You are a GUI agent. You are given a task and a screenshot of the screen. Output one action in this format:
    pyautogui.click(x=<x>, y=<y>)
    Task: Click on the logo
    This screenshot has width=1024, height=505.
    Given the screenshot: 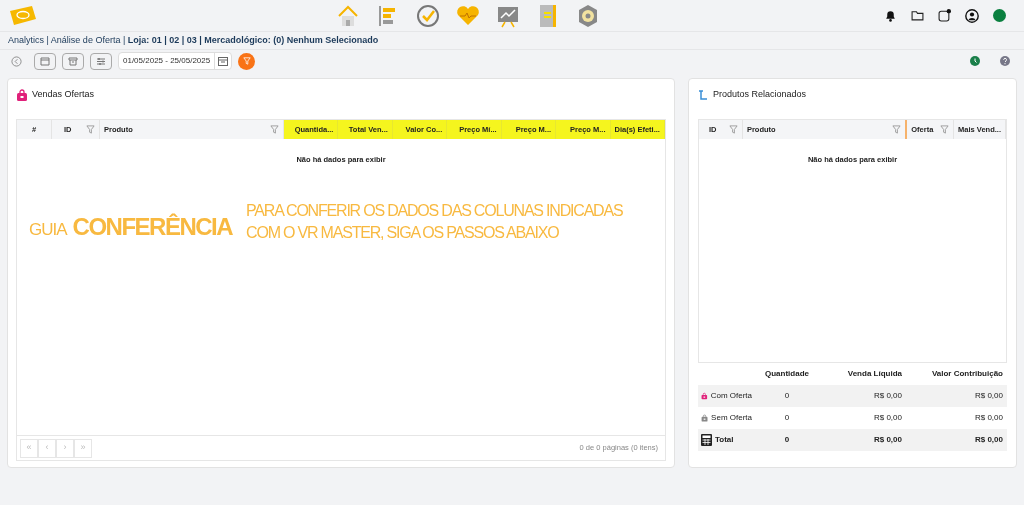 What is the action you would take?
    pyautogui.click(x=23, y=15)
    